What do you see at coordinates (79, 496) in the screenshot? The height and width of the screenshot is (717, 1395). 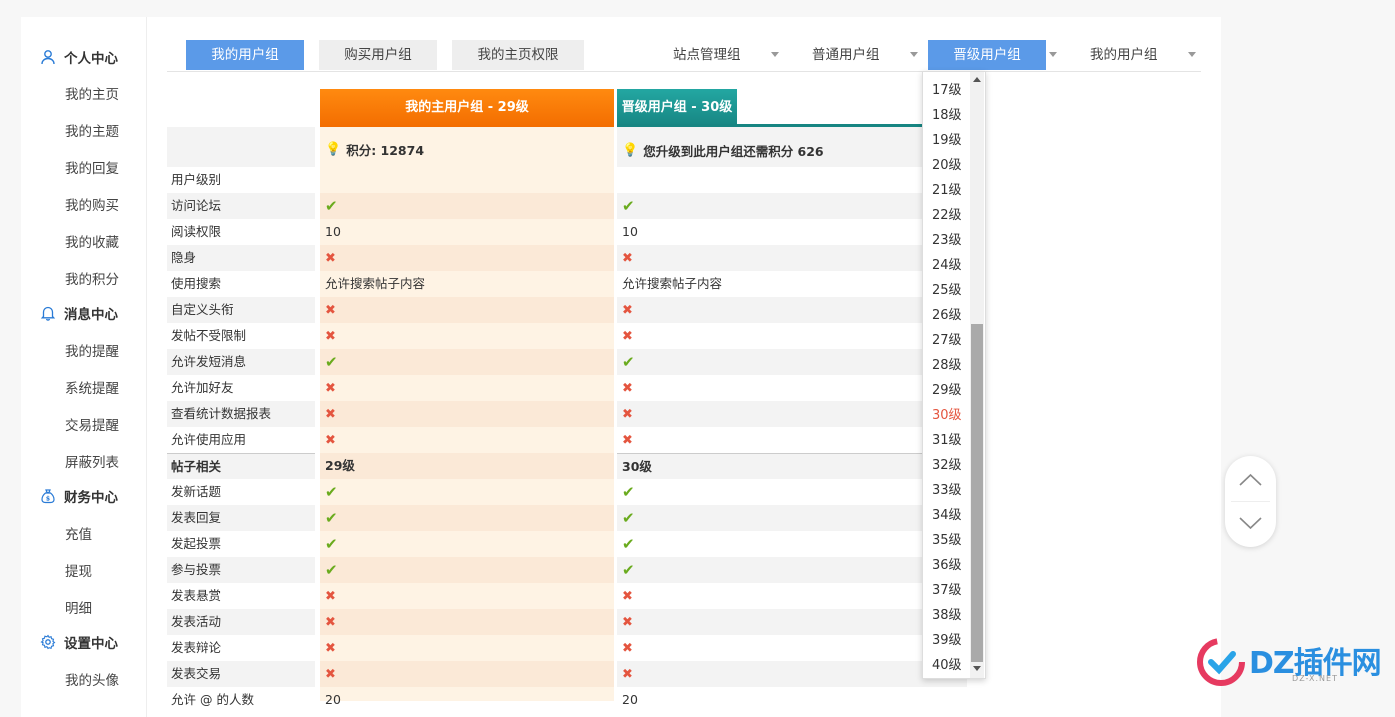 I see `sidebar-section-finance: $ 财务中心` at bounding box center [79, 496].